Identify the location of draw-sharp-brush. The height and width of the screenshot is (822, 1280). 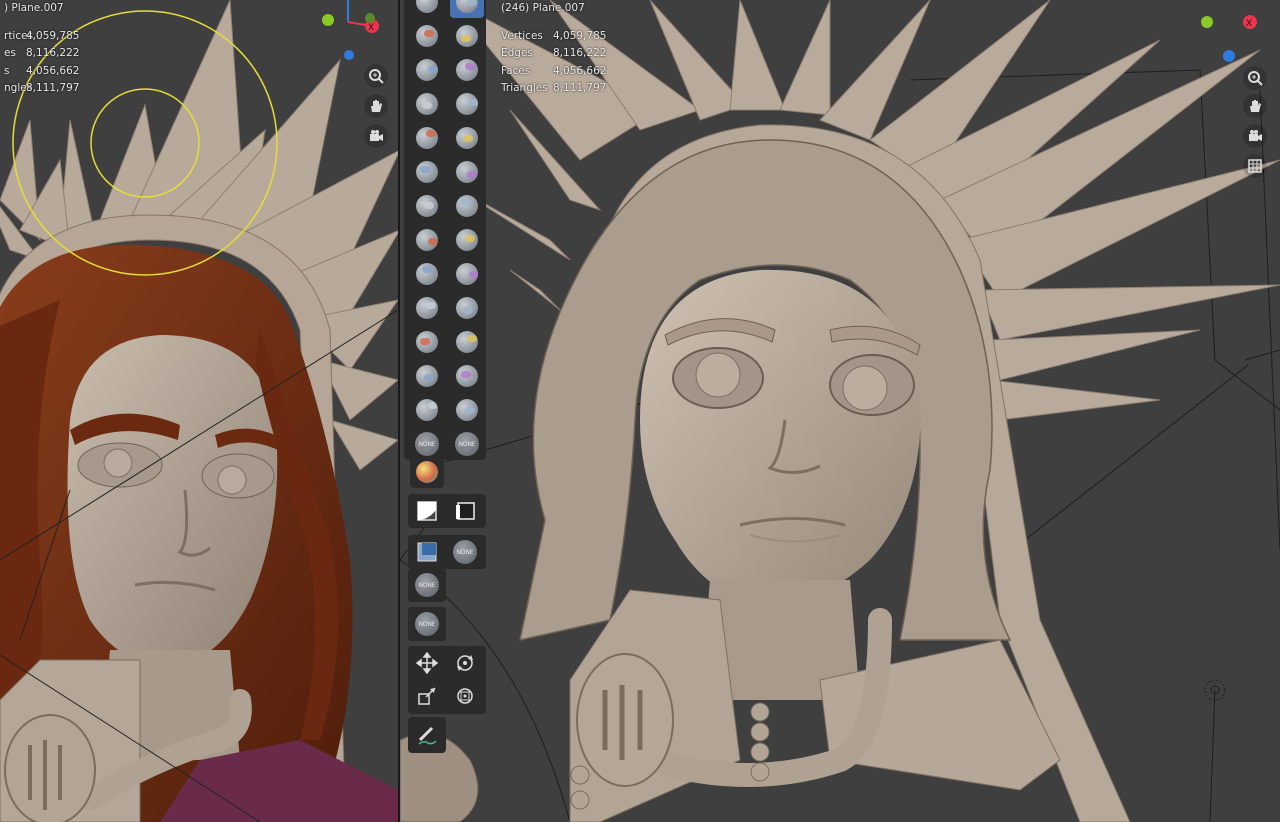
(467, 9).